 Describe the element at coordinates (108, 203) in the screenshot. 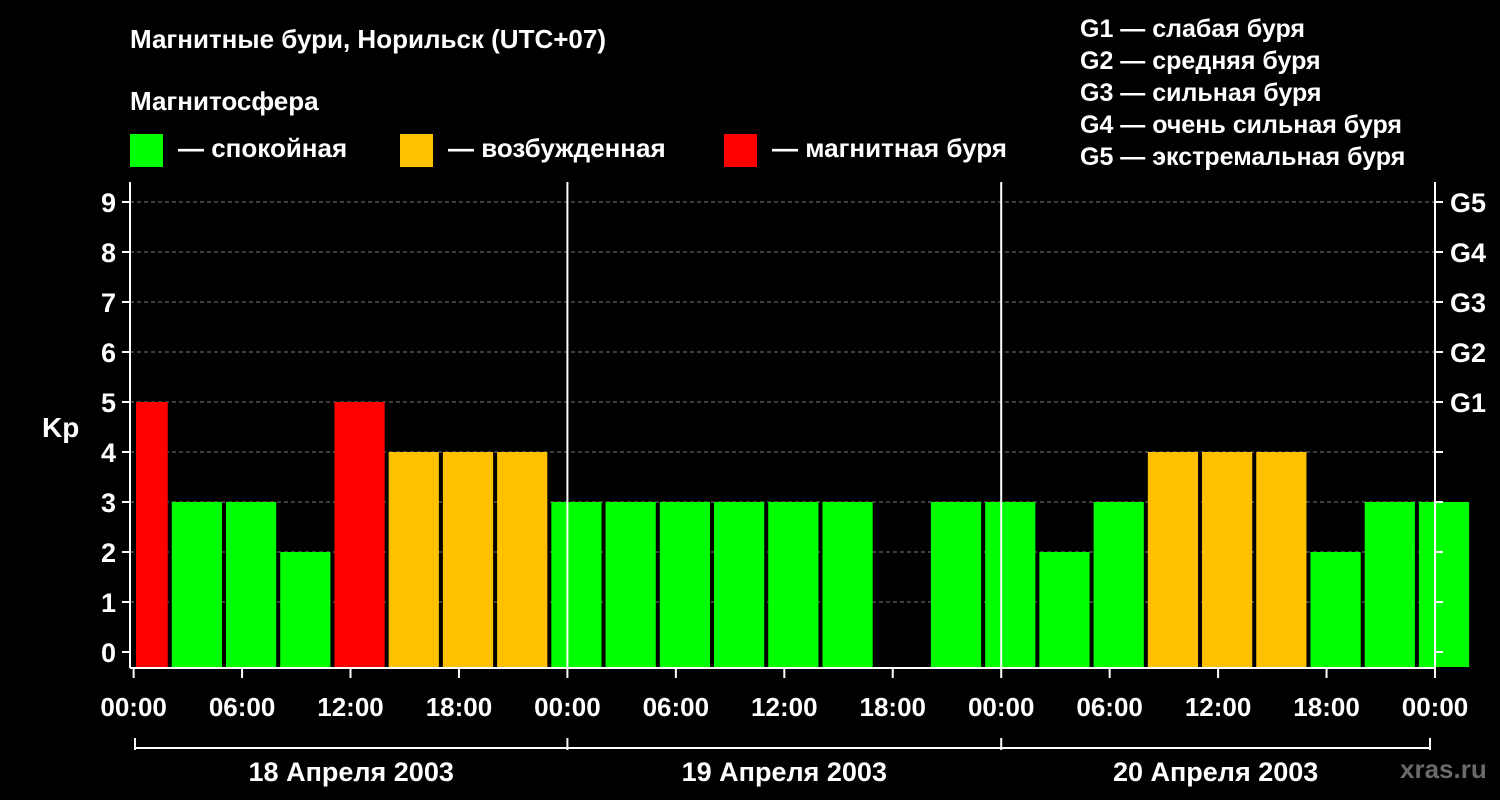

I see `y-tick-label: 9` at that location.